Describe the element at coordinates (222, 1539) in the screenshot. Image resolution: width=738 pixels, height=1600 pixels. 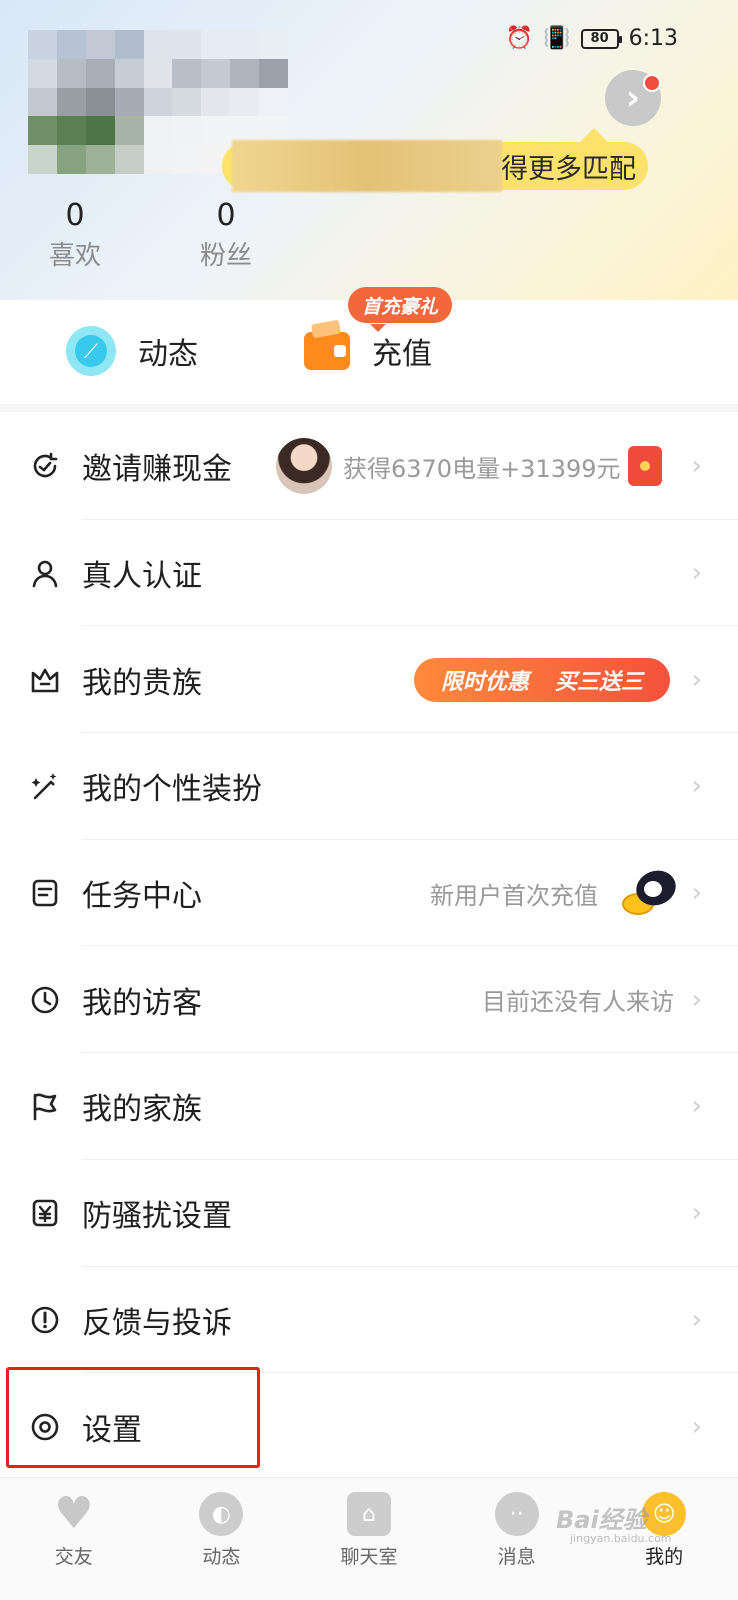
I see `tab-moments: ◐ 动态` at that location.